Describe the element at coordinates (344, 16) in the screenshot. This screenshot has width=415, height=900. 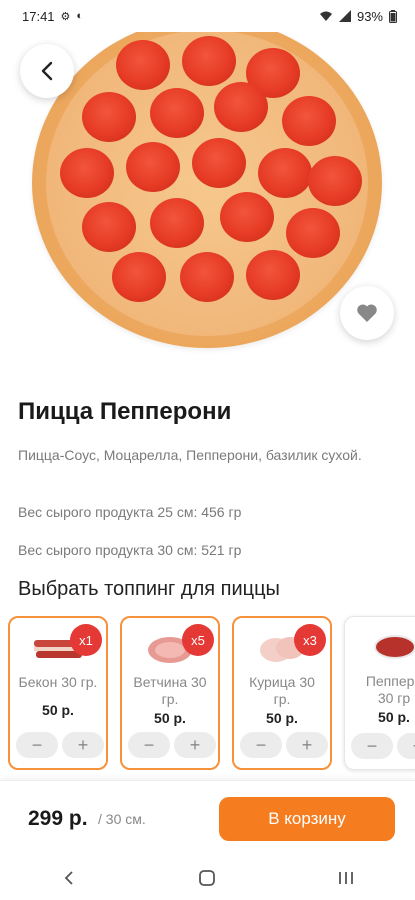
I see `signal-icon` at that location.